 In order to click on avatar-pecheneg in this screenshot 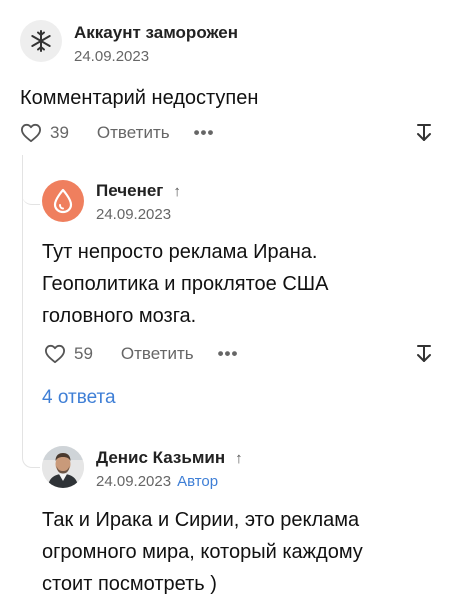, I will do `click(63, 201)`.